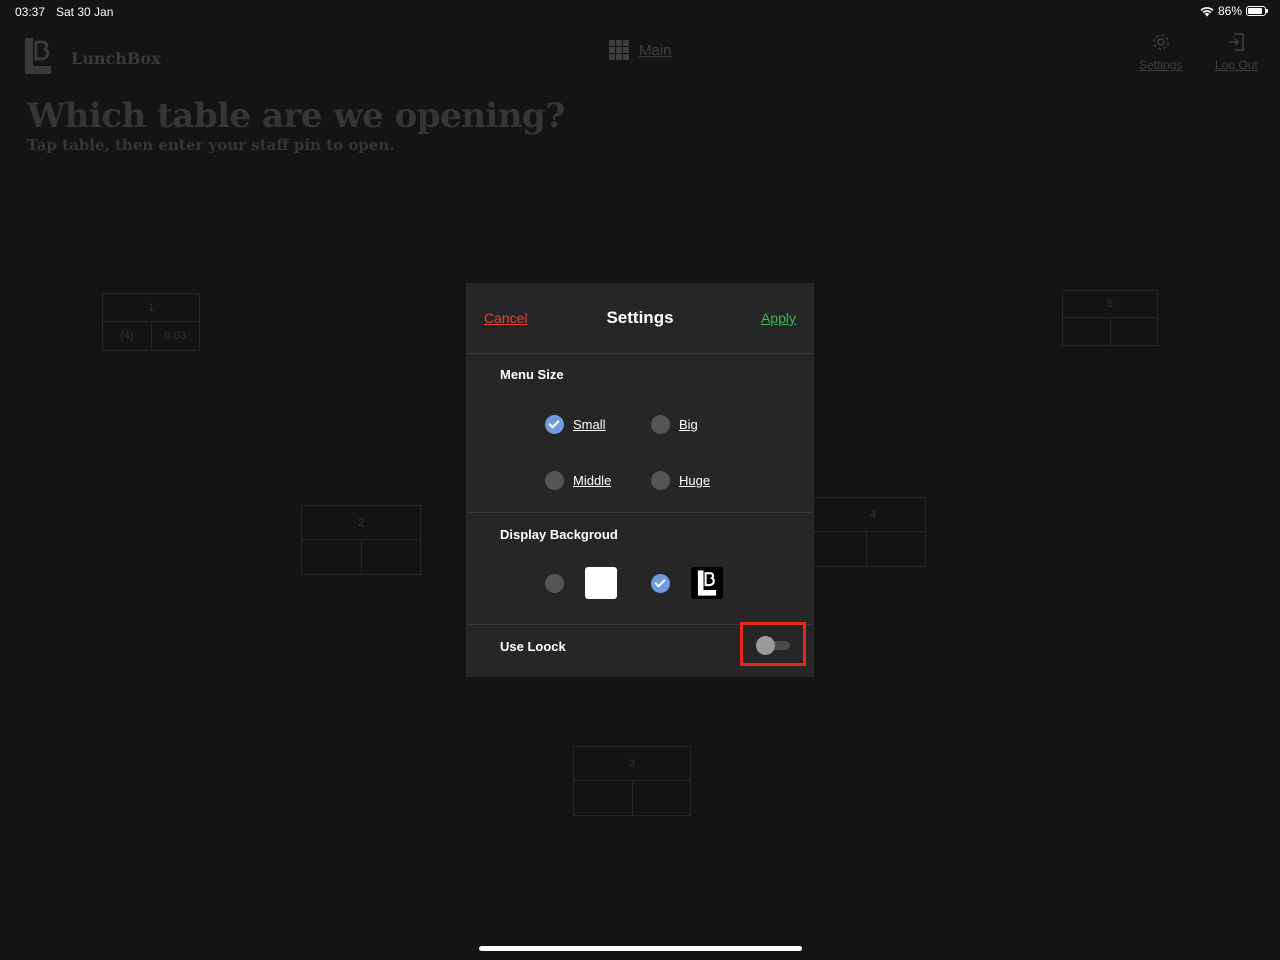  I want to click on radio-label: Huge, so click(695, 480).